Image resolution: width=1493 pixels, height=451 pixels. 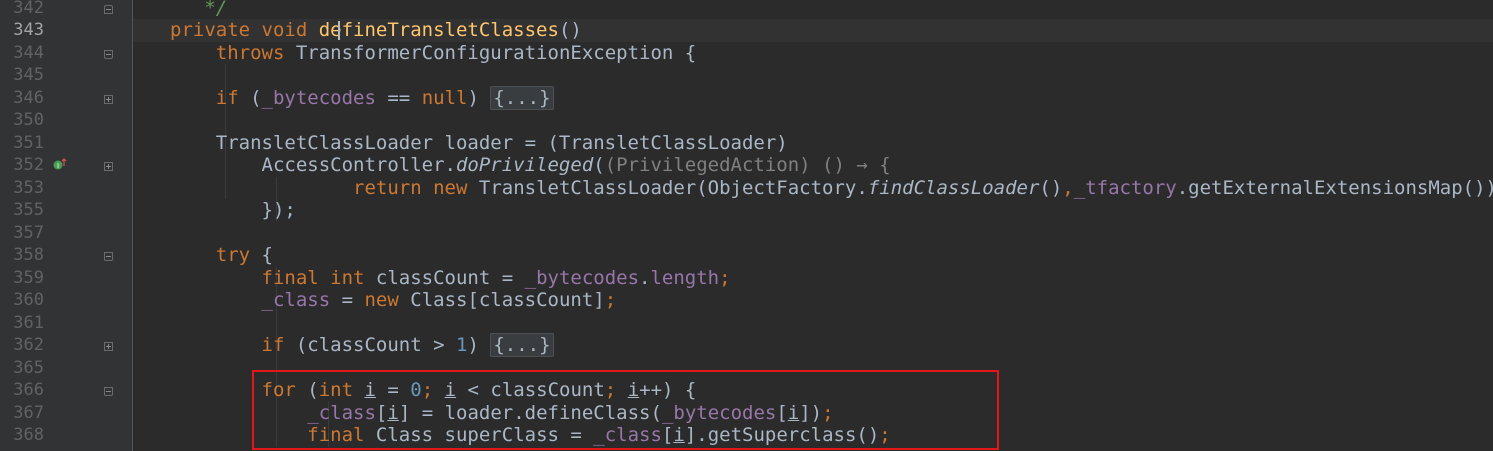 I want to click on code-token: */, so click(x=199, y=9).